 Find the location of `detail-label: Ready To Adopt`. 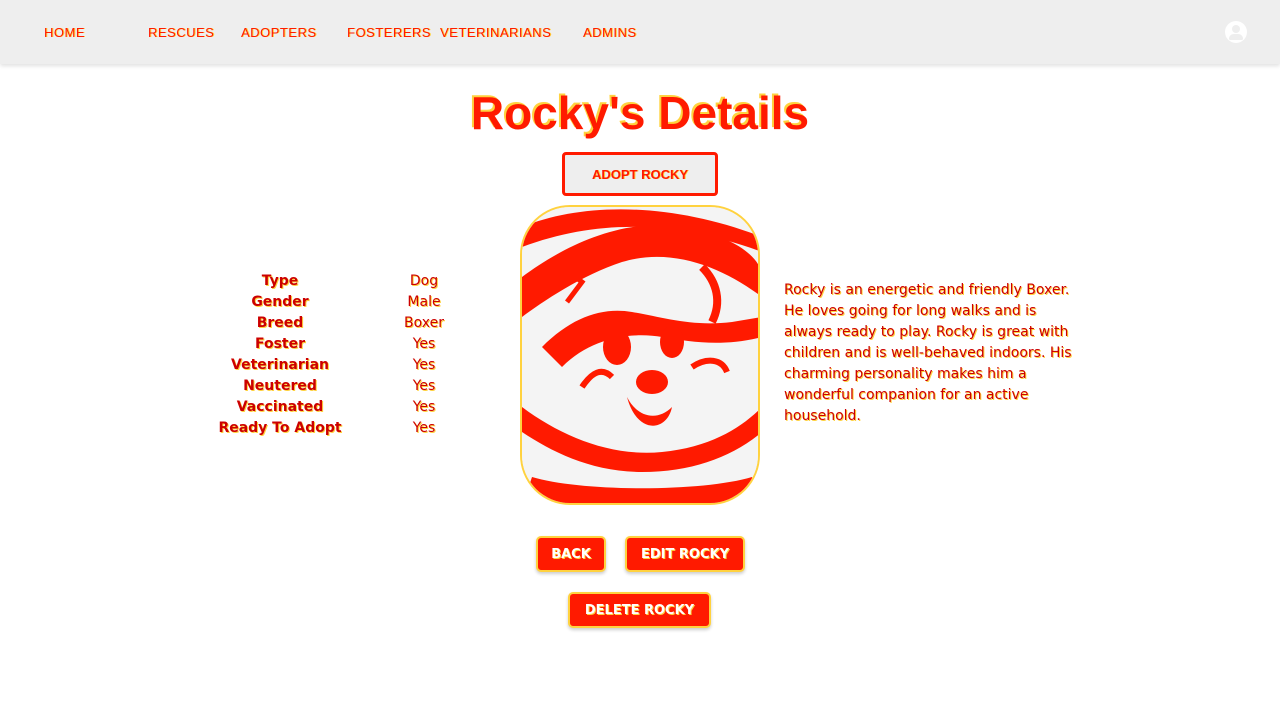

detail-label: Ready To Adopt is located at coordinates (280, 427).